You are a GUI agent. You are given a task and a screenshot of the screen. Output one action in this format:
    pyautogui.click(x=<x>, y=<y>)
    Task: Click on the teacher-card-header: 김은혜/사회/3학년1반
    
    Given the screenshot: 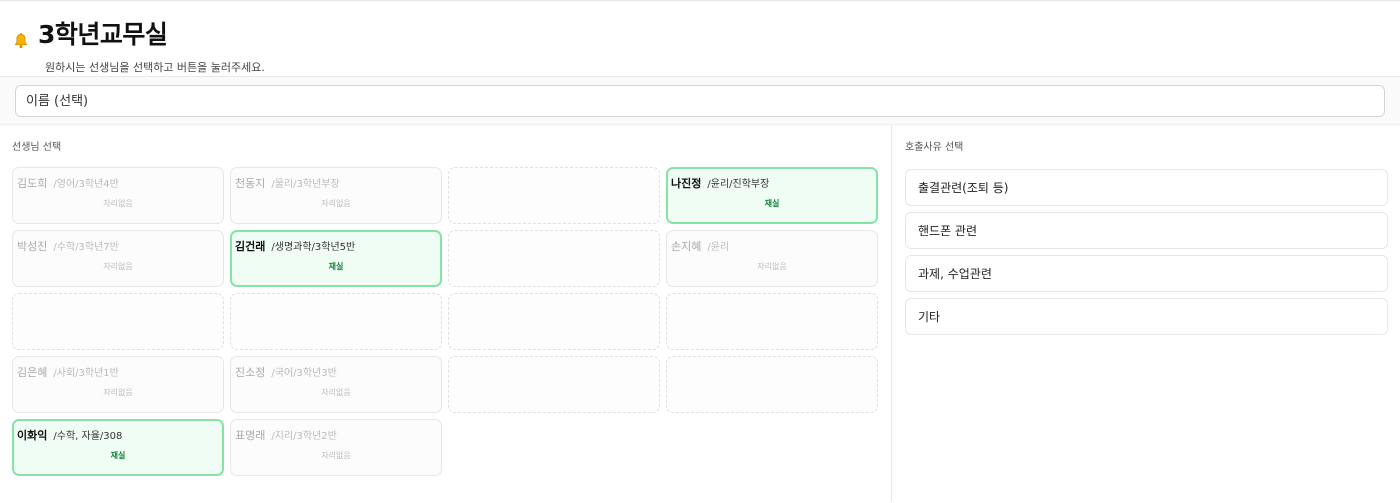 What is the action you would take?
    pyautogui.click(x=118, y=372)
    